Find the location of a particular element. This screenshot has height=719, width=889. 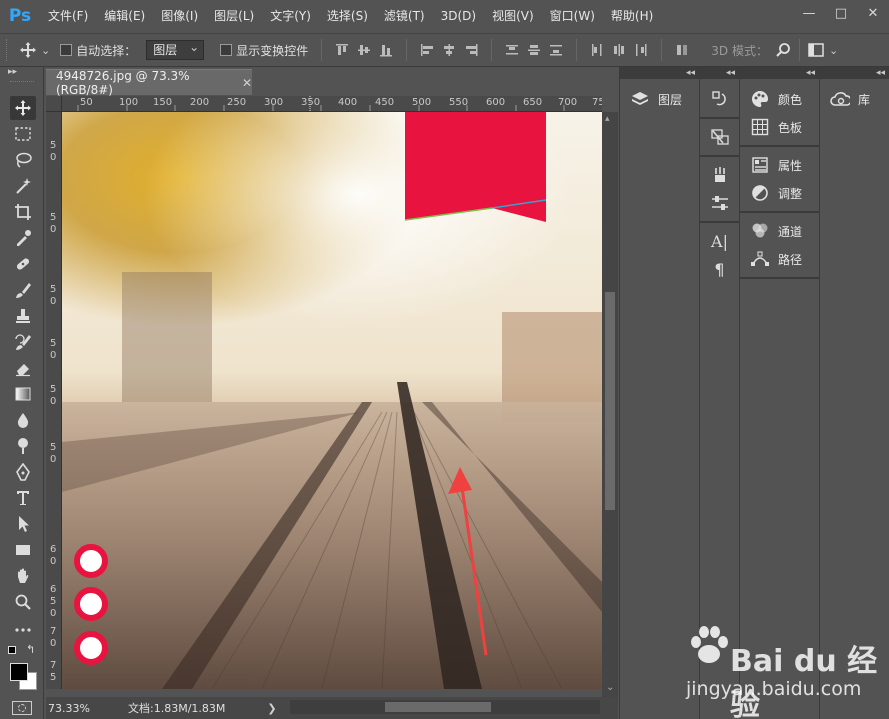

menu-image: 图像(I) is located at coordinates (179, 16).